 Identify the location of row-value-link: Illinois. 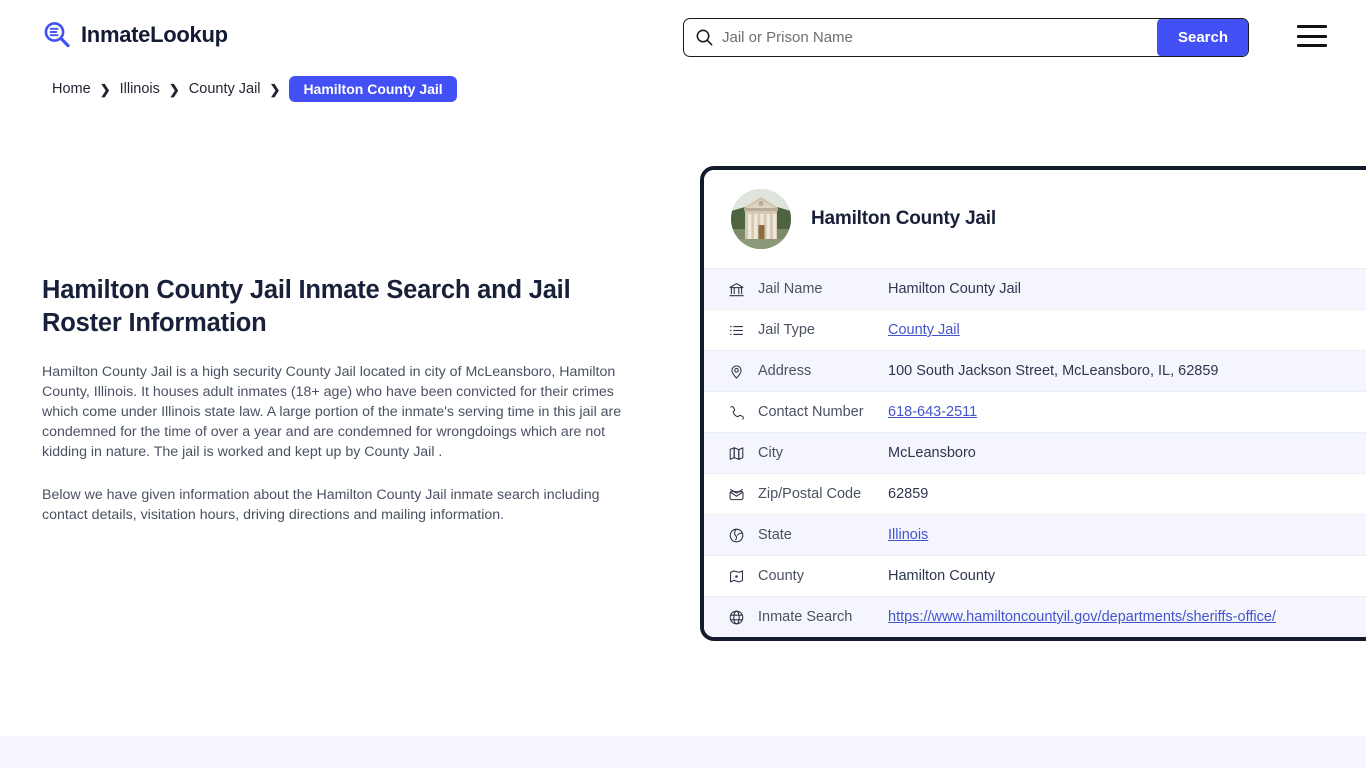
(908, 535).